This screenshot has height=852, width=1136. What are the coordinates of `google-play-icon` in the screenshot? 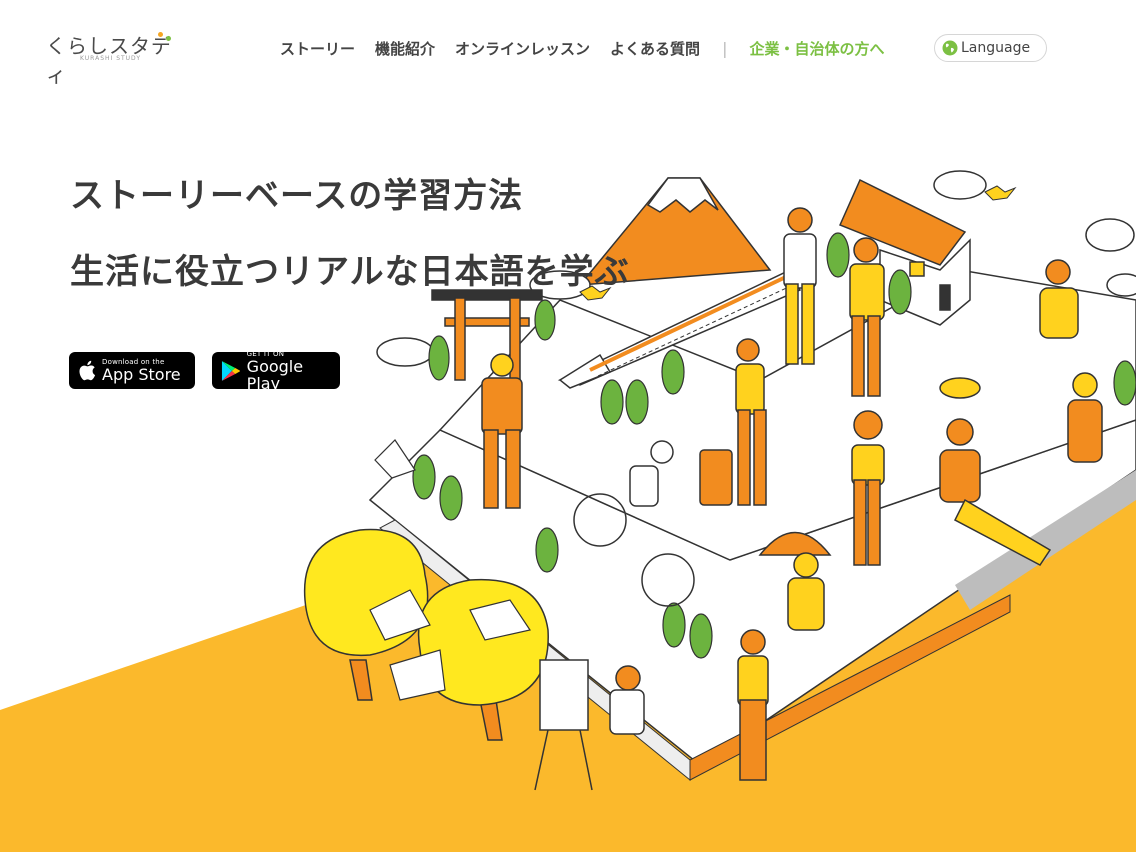 It's located at (231, 370).